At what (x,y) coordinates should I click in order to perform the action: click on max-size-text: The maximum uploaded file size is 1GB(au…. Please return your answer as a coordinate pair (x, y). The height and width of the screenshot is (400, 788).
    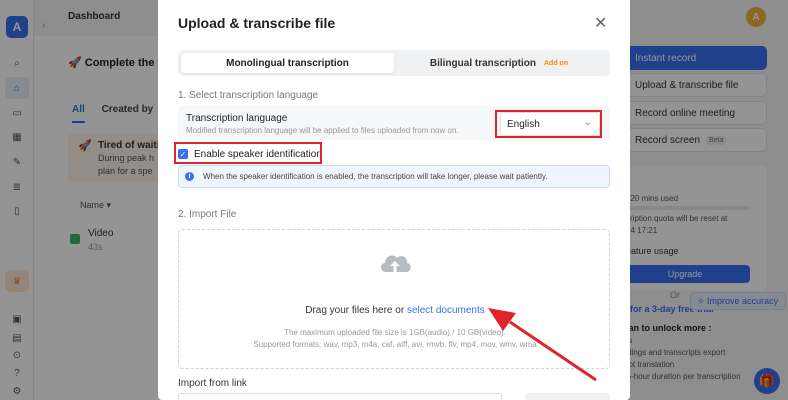
    Looking at the image, I should click on (395, 332).